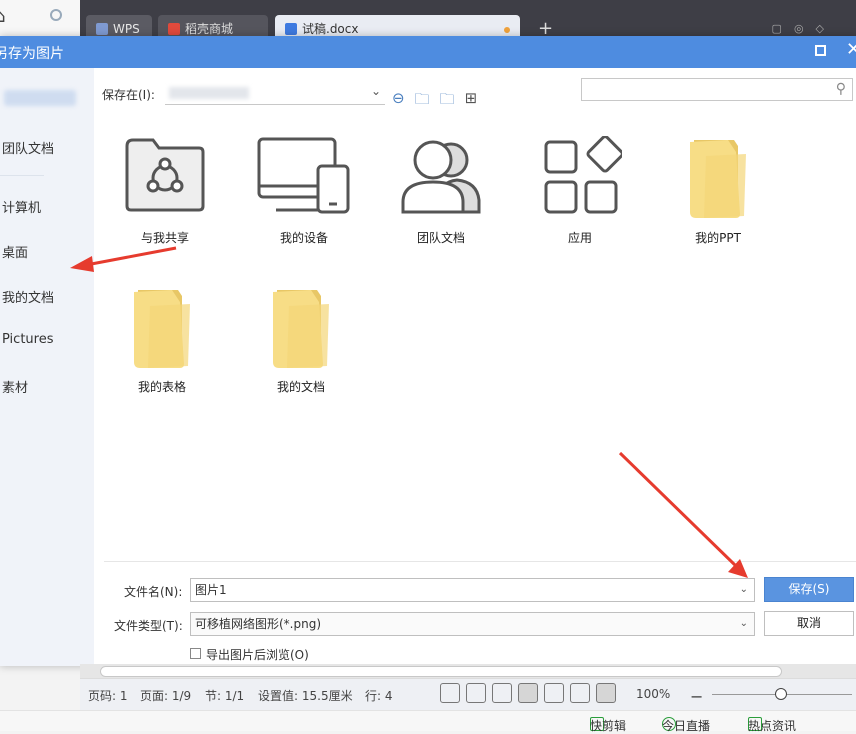  I want to click on filetype-label: 文件类型(T):, so click(148, 626).